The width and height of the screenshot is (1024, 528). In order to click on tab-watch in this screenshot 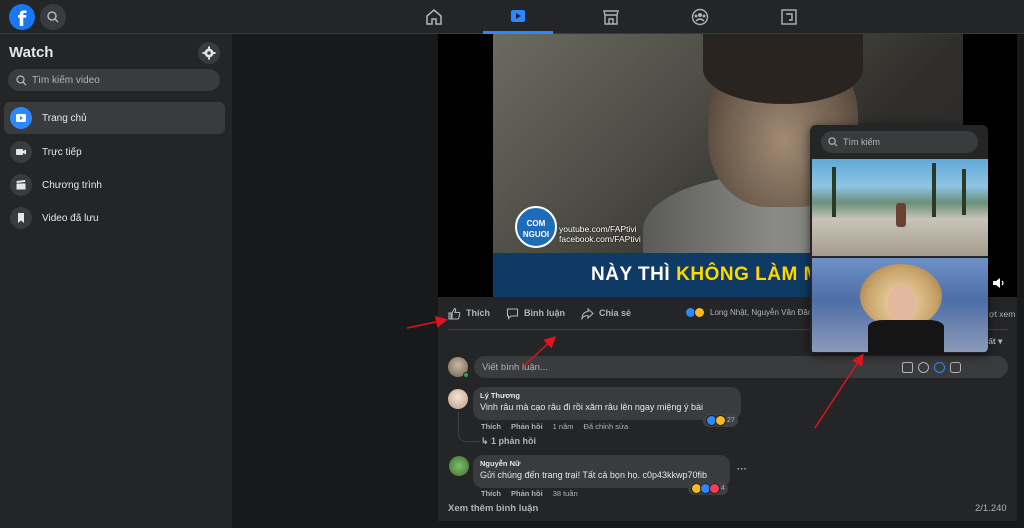, I will do `click(518, 17)`.